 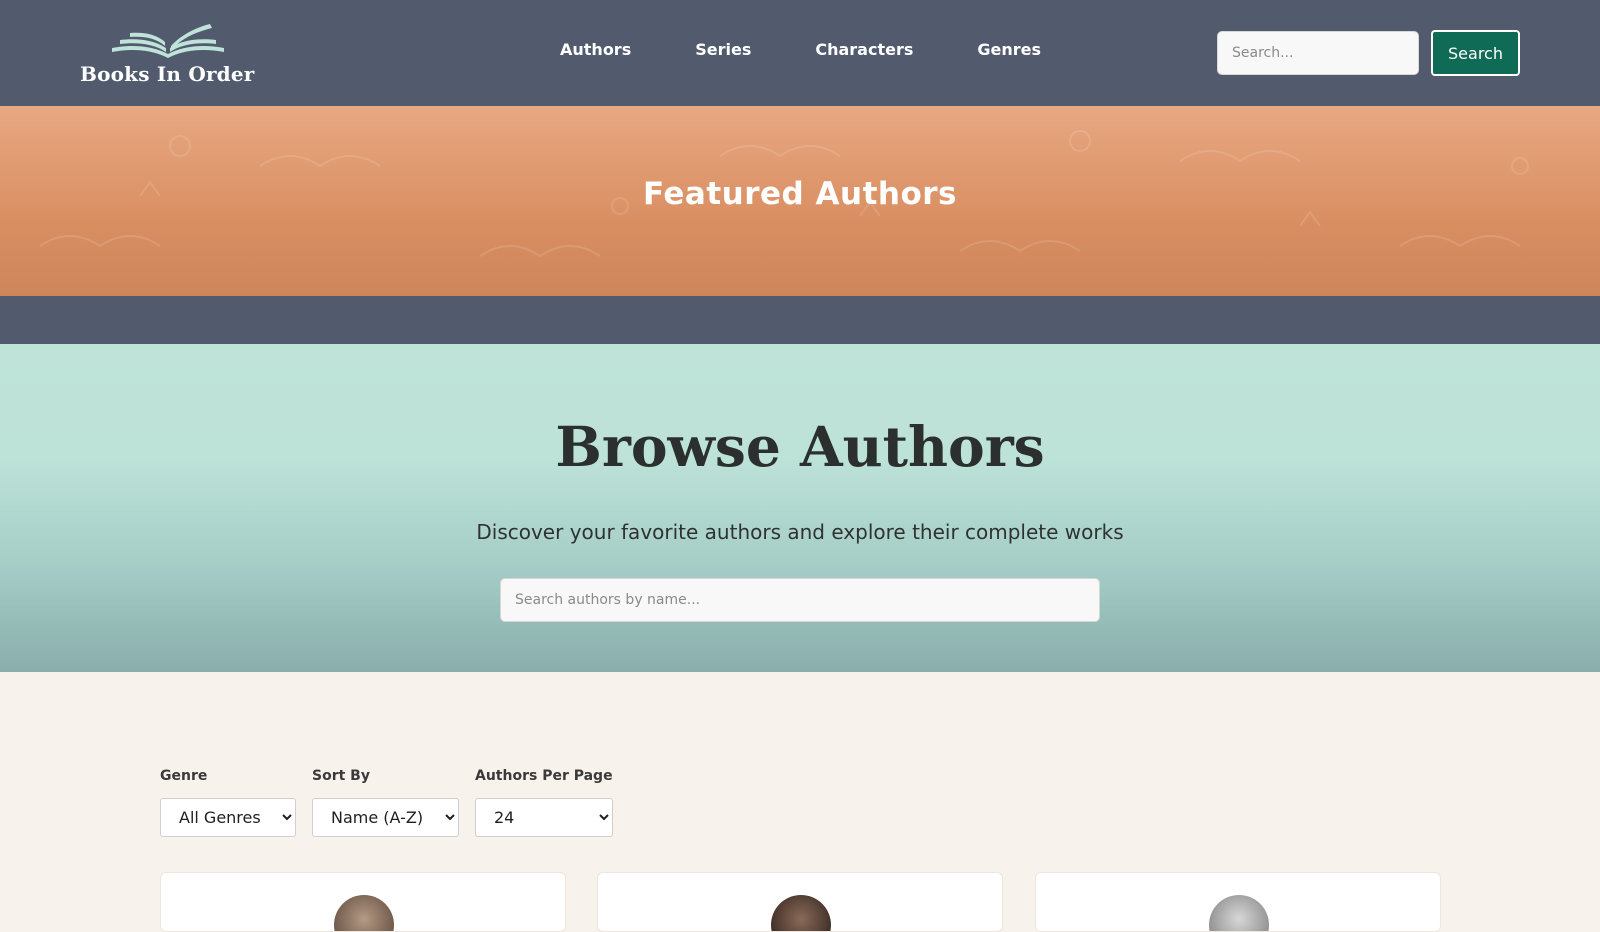 I want to click on main-nav: Authors Series Characters Genres, so click(x=800, y=52).